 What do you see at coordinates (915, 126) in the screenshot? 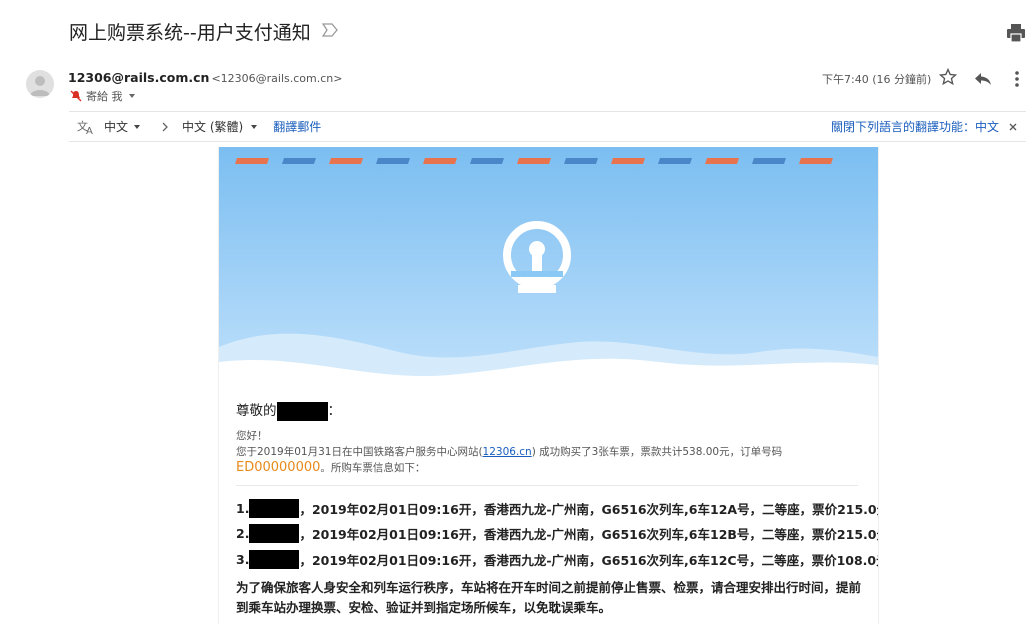
I see `disable-translation-link: 關閉下列語言的翻譯功能：中文` at bounding box center [915, 126].